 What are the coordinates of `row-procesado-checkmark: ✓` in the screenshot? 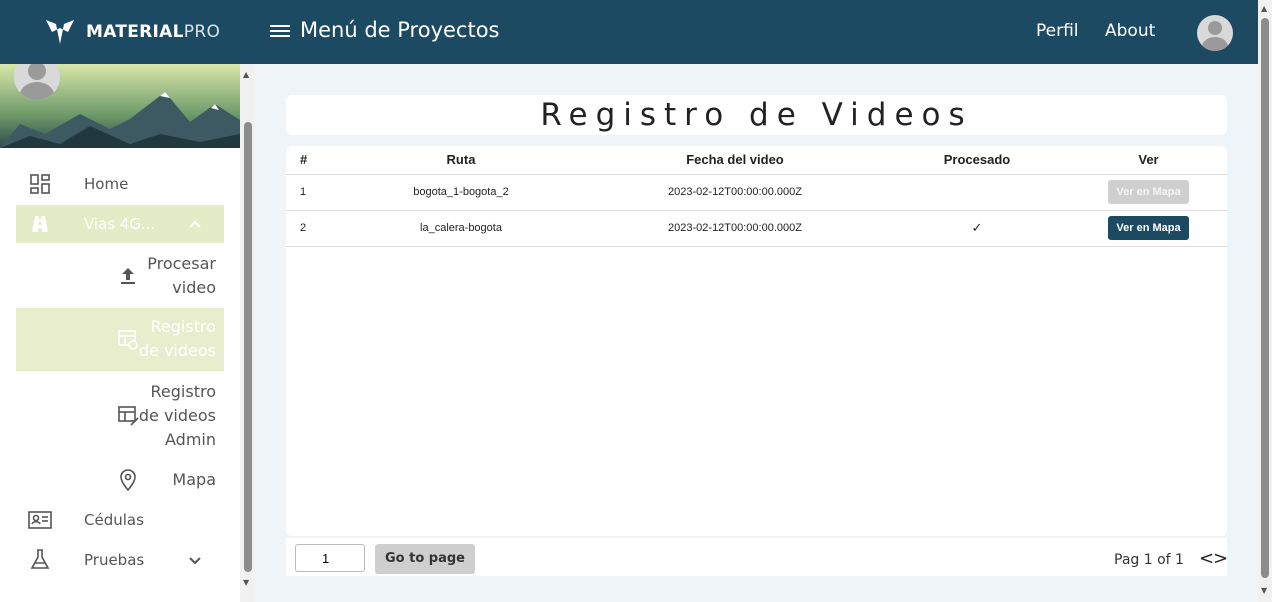 It's located at (977, 228).